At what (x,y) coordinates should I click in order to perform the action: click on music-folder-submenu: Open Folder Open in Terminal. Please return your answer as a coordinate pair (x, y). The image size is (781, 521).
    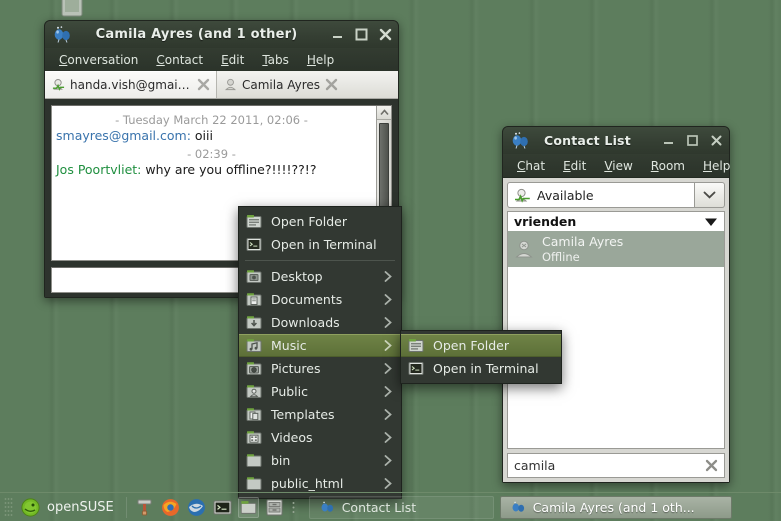
    Looking at the image, I should click on (481, 357).